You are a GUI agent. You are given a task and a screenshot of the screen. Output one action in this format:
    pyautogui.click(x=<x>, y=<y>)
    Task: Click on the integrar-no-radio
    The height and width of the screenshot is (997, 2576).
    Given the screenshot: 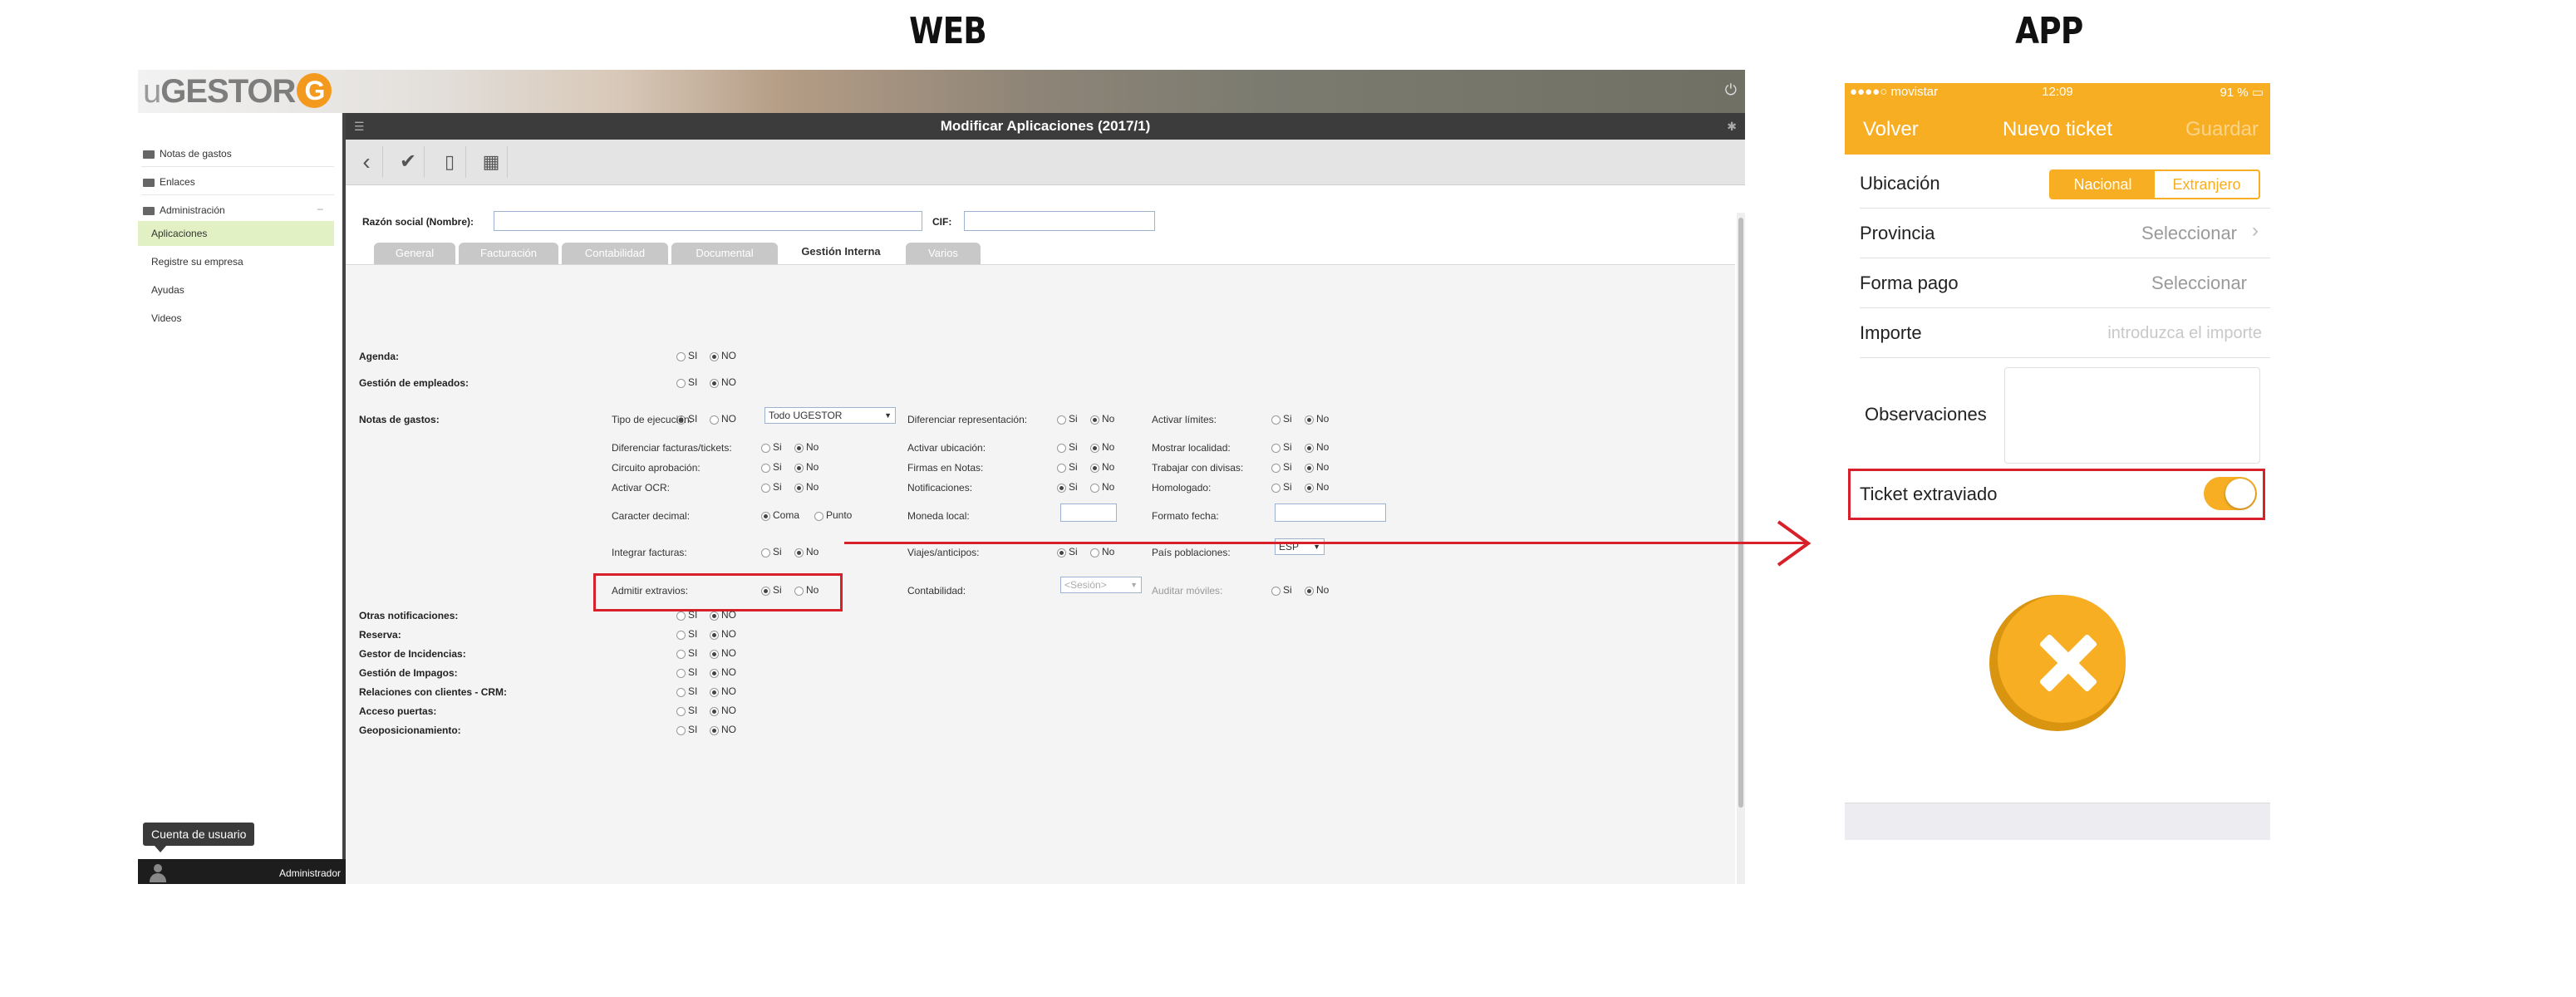 What is the action you would take?
    pyautogui.click(x=799, y=552)
    